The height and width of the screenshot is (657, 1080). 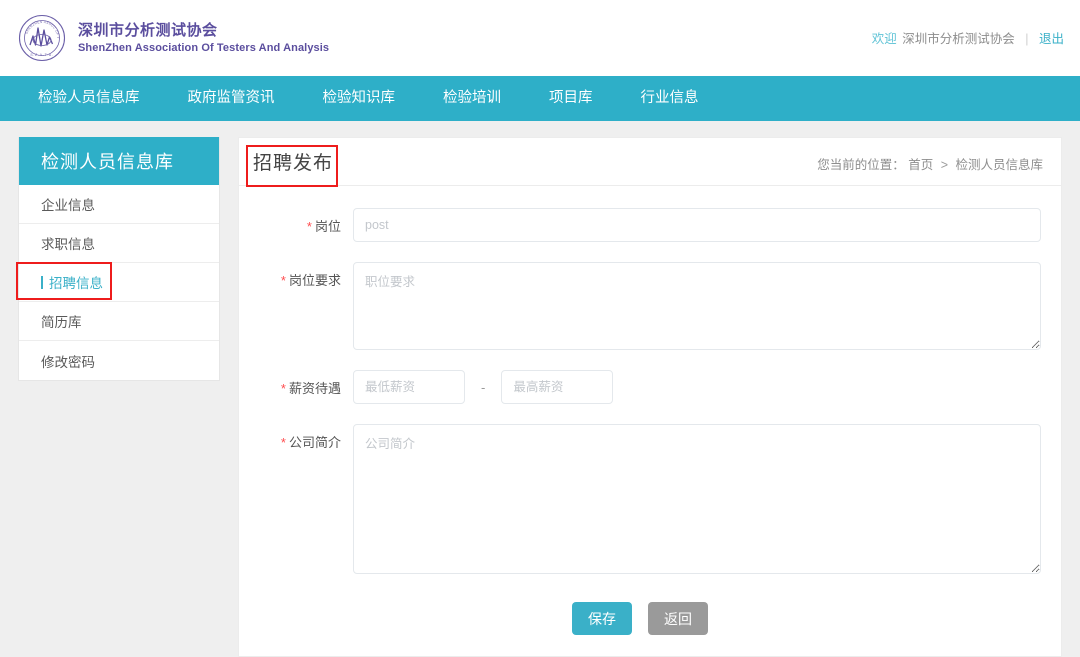 What do you see at coordinates (697, 306) in the screenshot?
I see `requirement-textarea` at bounding box center [697, 306].